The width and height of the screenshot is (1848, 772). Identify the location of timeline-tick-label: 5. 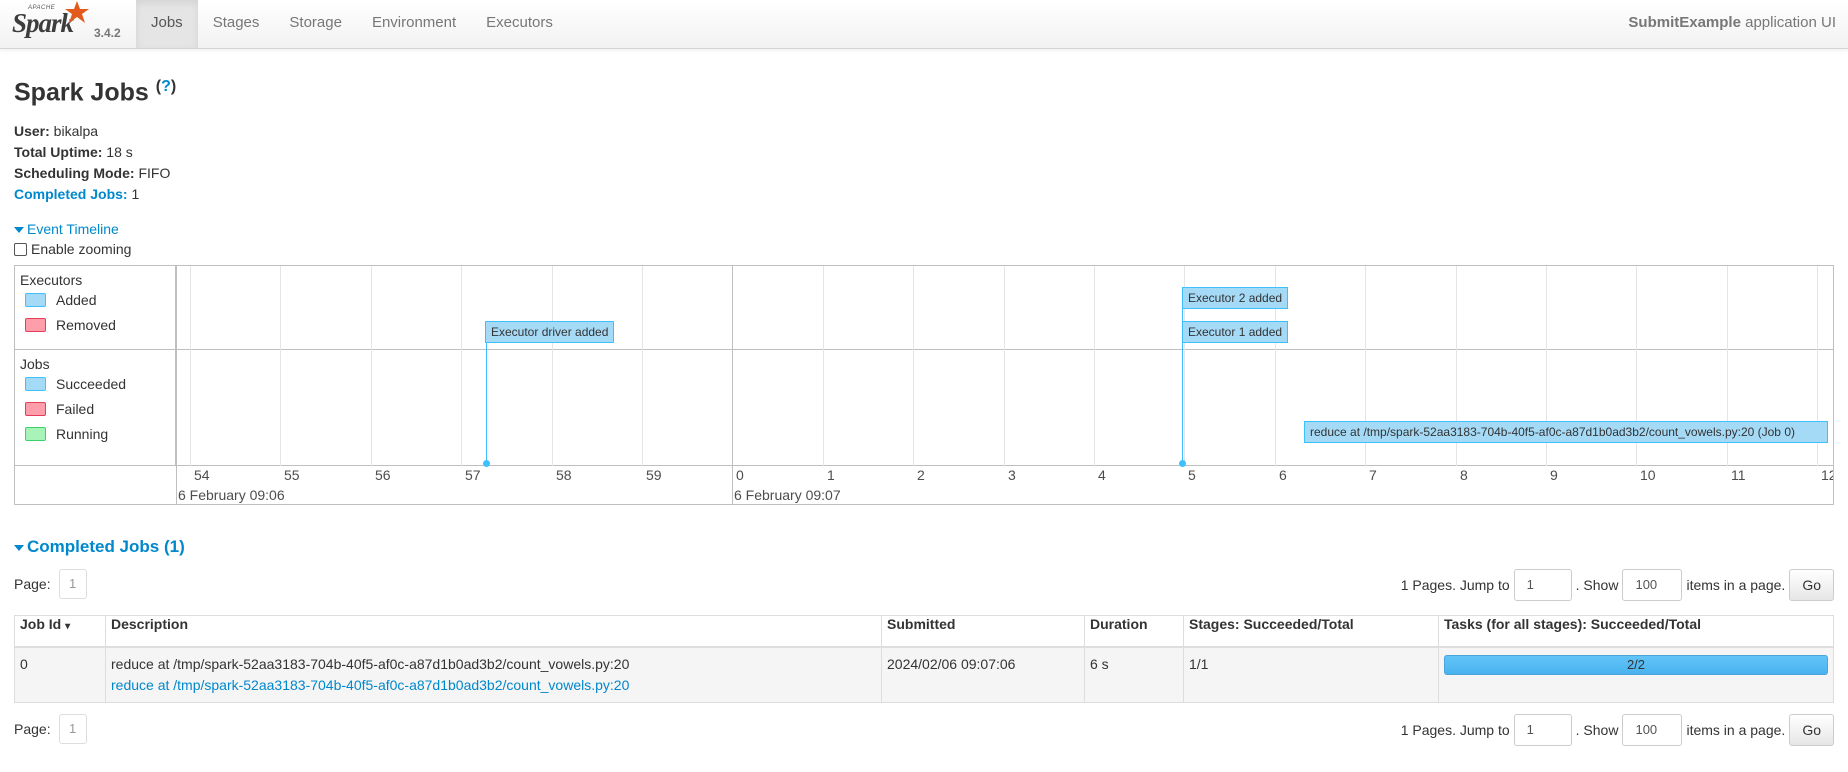
(1192, 475).